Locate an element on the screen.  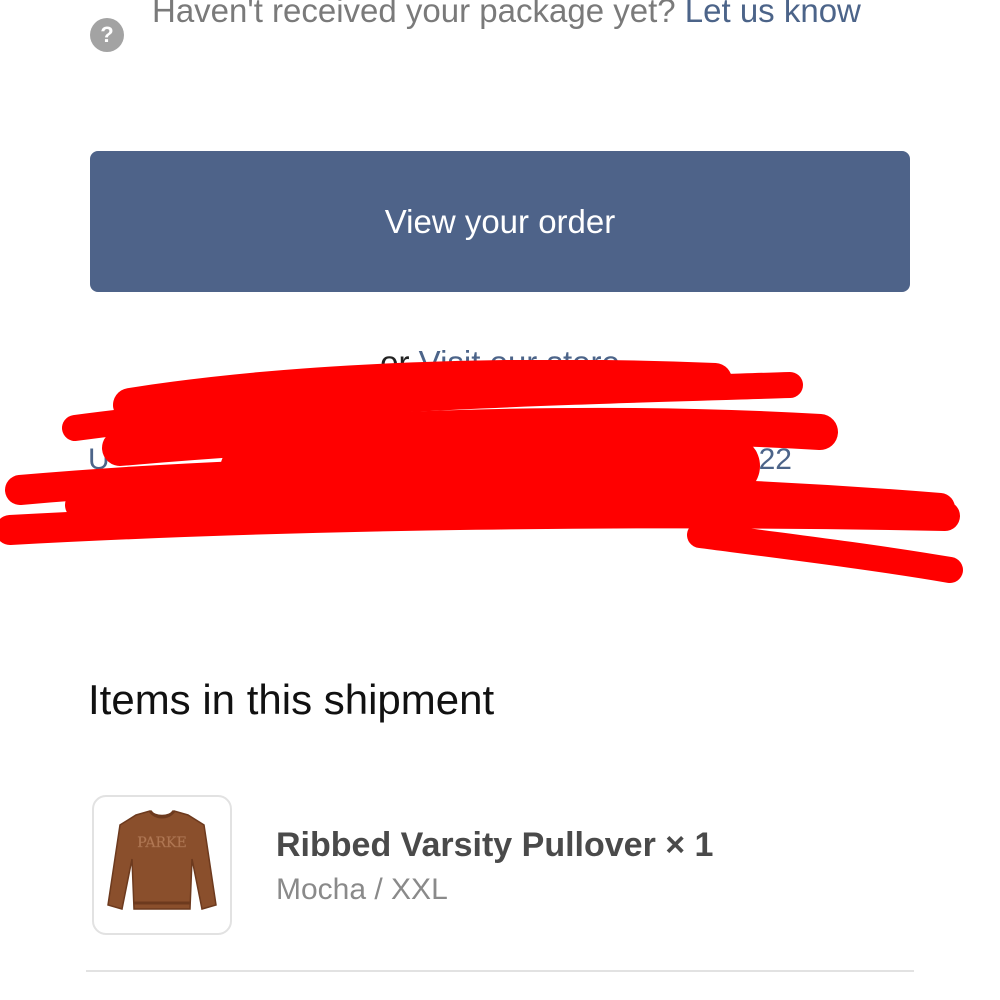
item-variant: Mocha / XXL is located at coordinates (362, 889).